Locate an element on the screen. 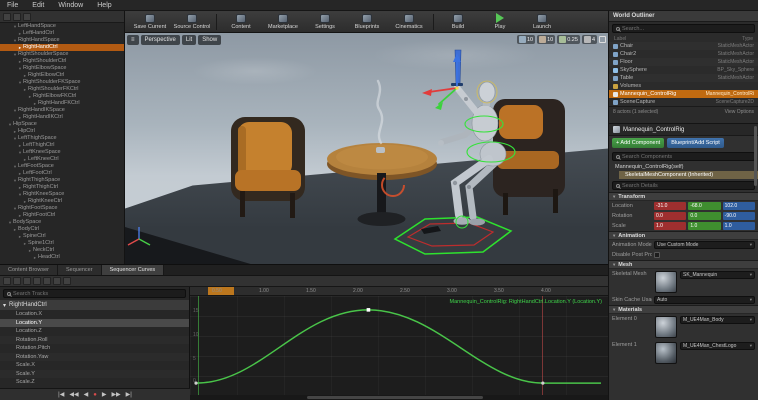  rig-tree-item: ▸ Spine1Ctrl is located at coordinates (62, 243).